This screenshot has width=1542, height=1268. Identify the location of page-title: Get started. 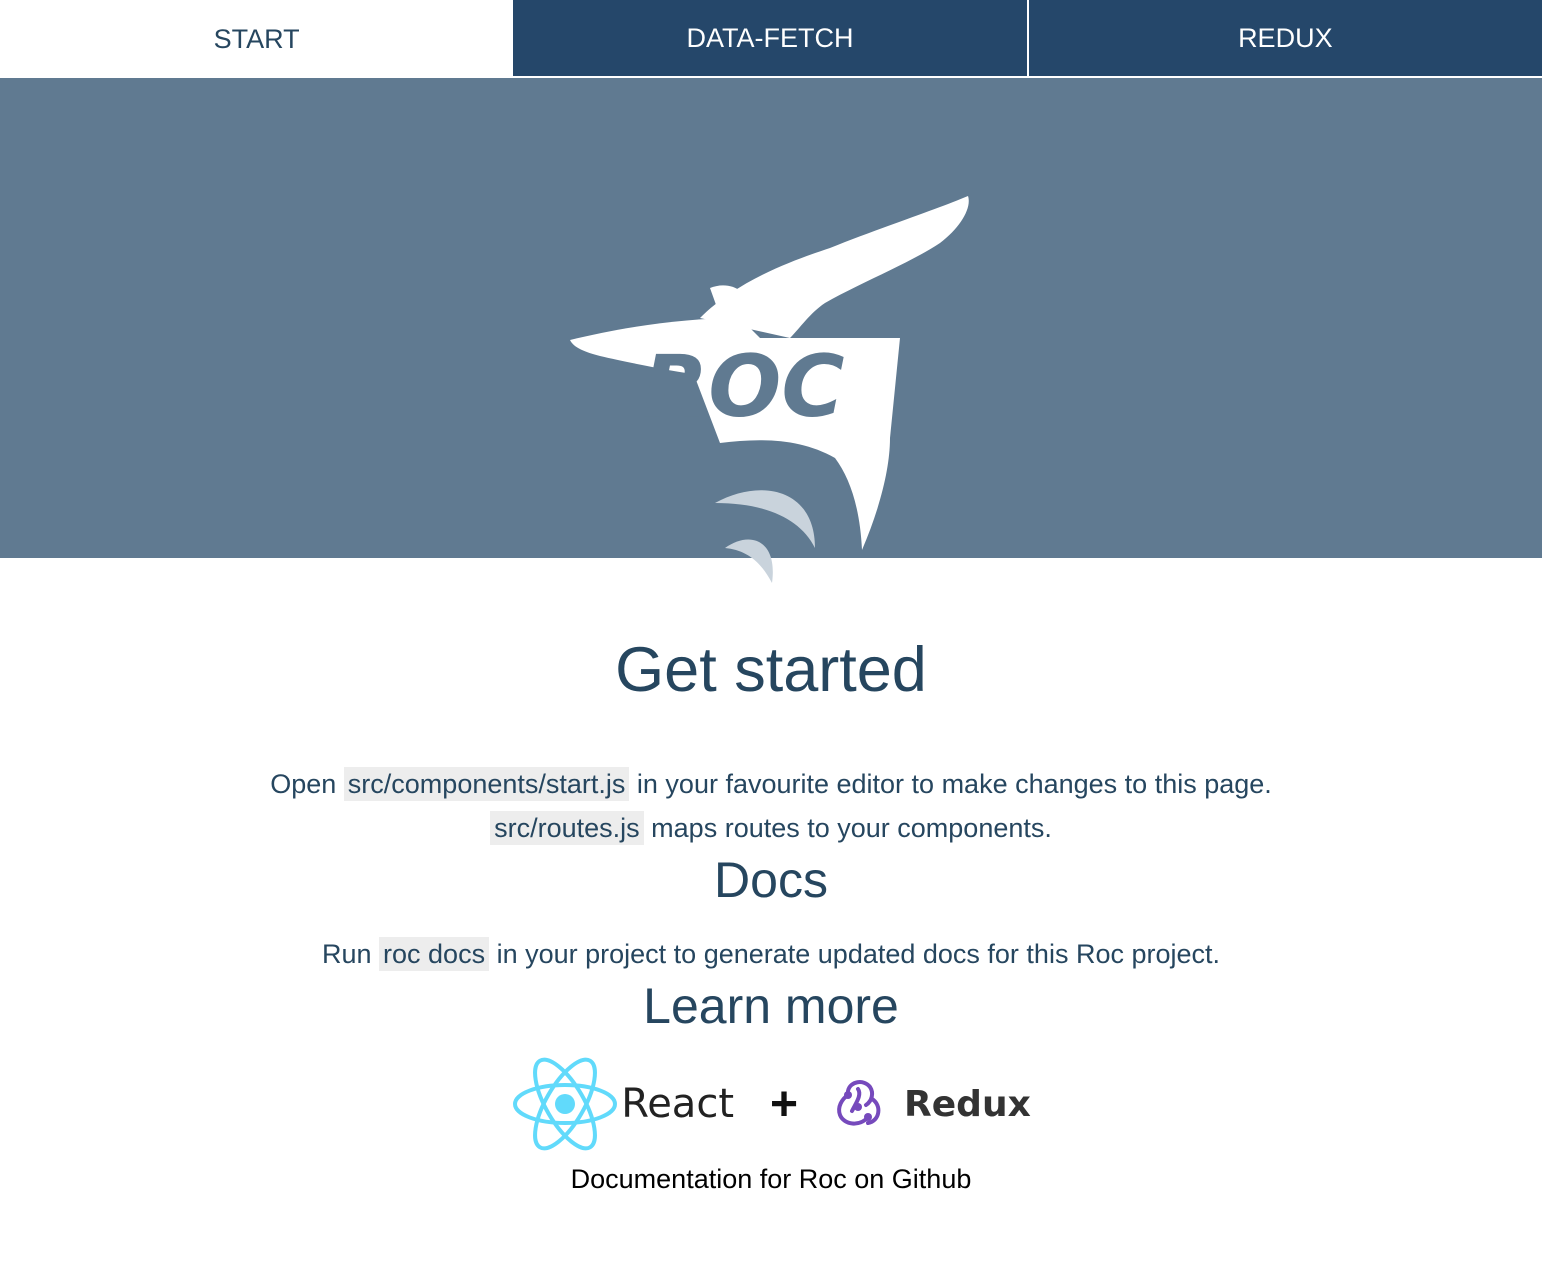
(771, 670).